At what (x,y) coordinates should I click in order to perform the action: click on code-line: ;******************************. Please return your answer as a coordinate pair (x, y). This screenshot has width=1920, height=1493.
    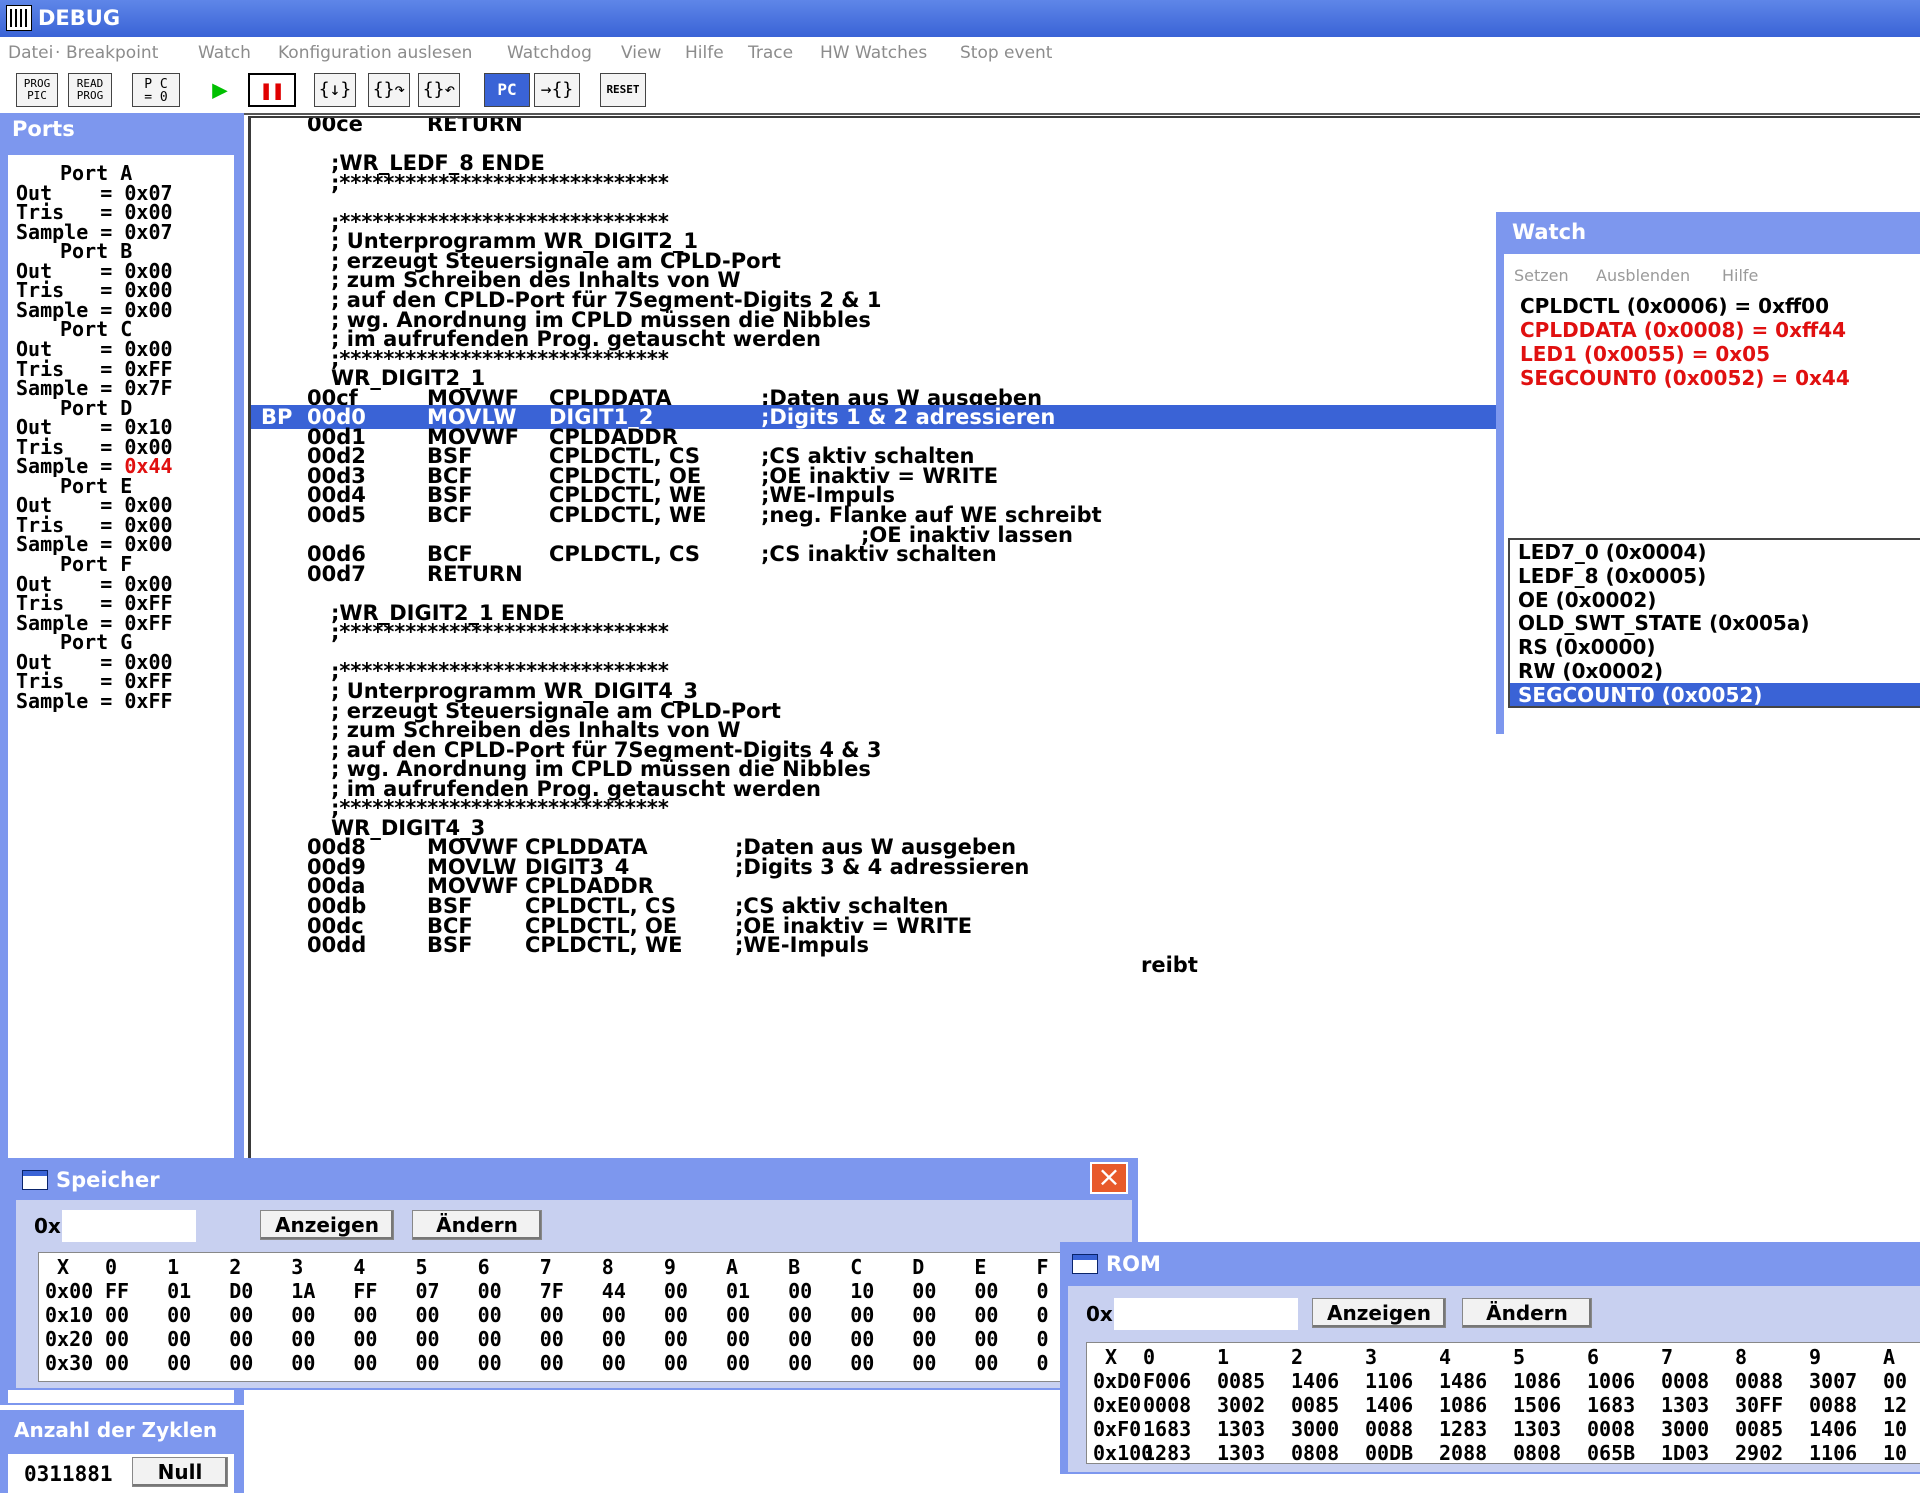
    Looking at the image, I should click on (1085, 183).